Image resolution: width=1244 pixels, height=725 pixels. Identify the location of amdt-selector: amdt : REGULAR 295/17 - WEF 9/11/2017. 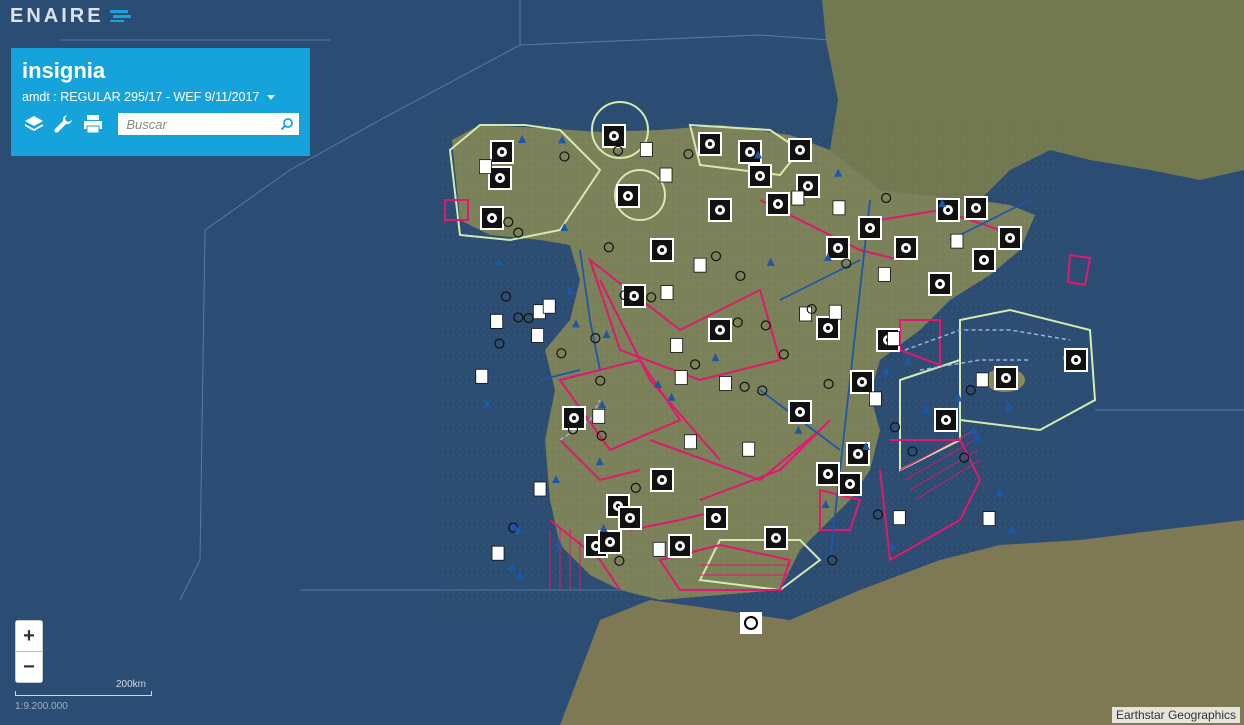
(160, 97).